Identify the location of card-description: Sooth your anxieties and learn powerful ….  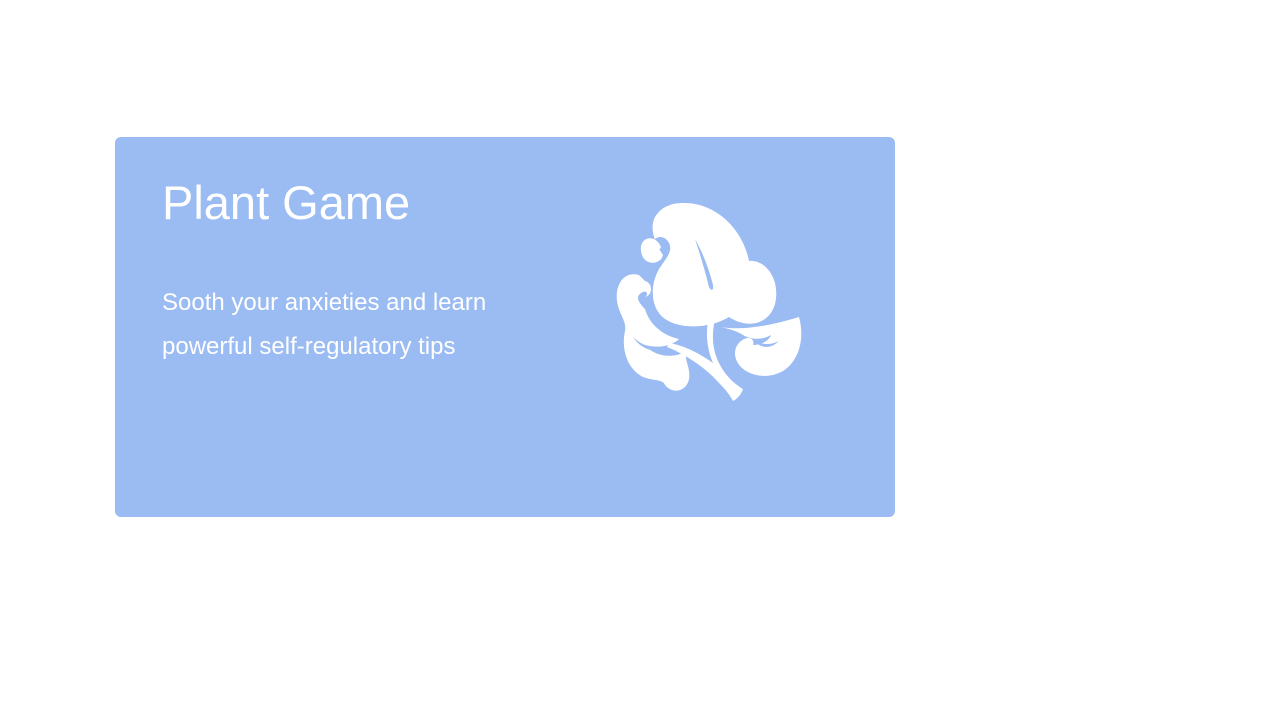
(324, 324).